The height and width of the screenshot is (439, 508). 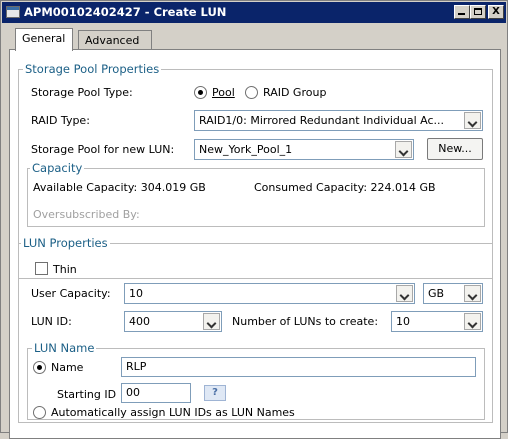 What do you see at coordinates (496, 12) in the screenshot?
I see `close-button: X` at bounding box center [496, 12].